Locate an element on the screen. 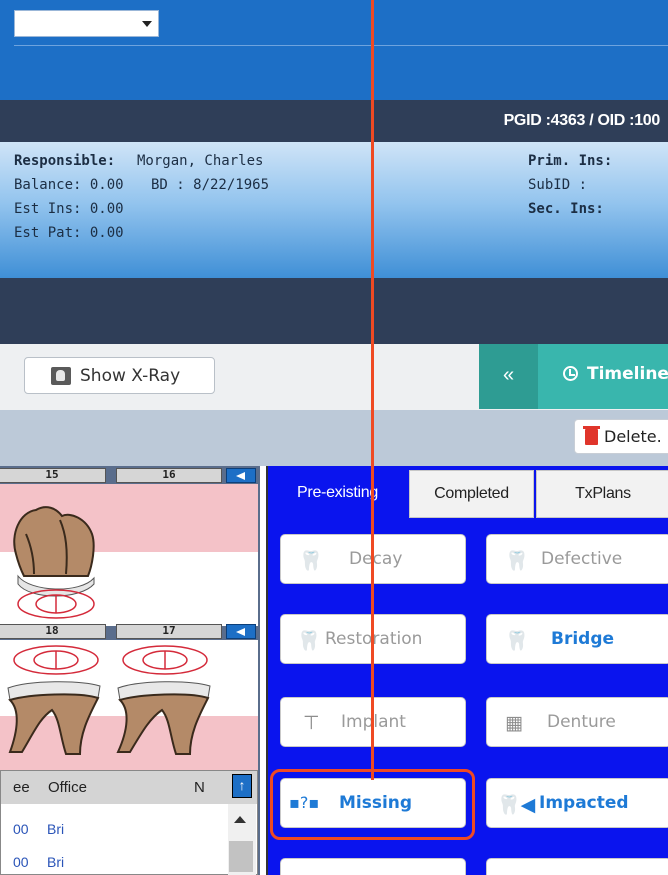 The height and width of the screenshot is (875, 668). collapse-button: « is located at coordinates (508, 376).